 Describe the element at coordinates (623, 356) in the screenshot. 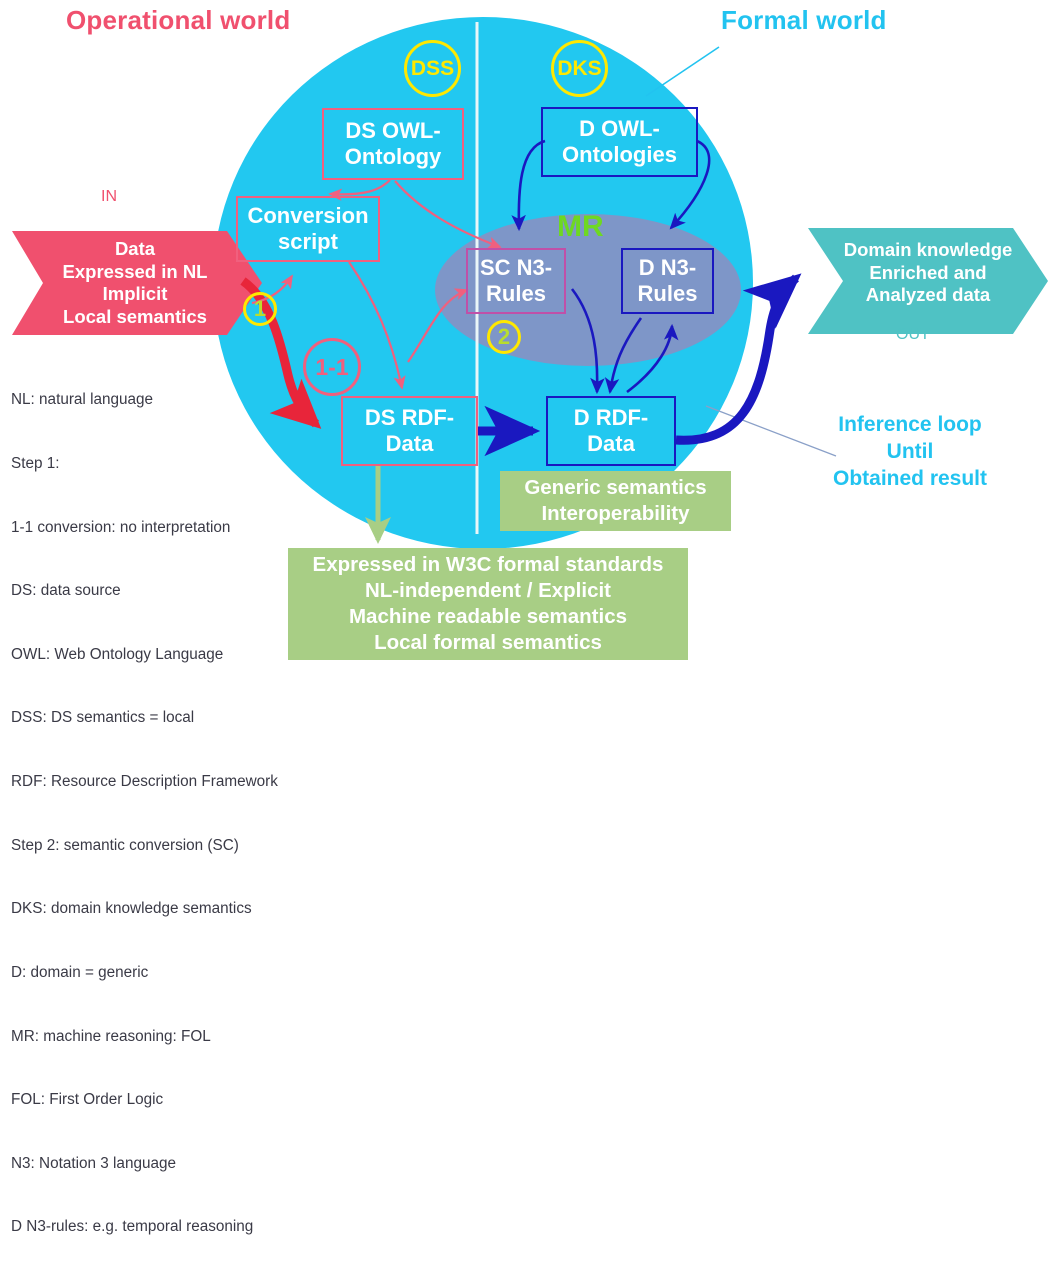

I see `arrow-d-n3-to-d-rdf` at that location.